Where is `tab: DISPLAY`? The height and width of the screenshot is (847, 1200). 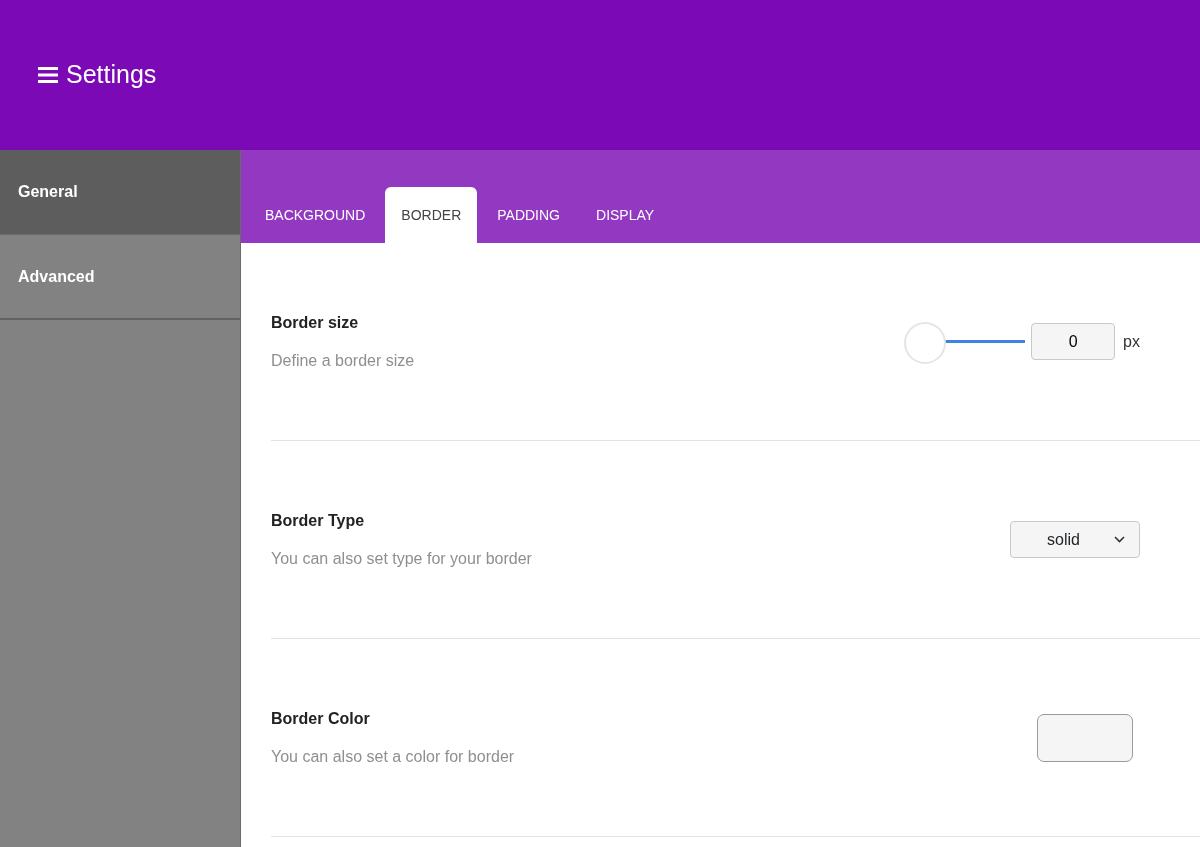 tab: DISPLAY is located at coordinates (625, 215).